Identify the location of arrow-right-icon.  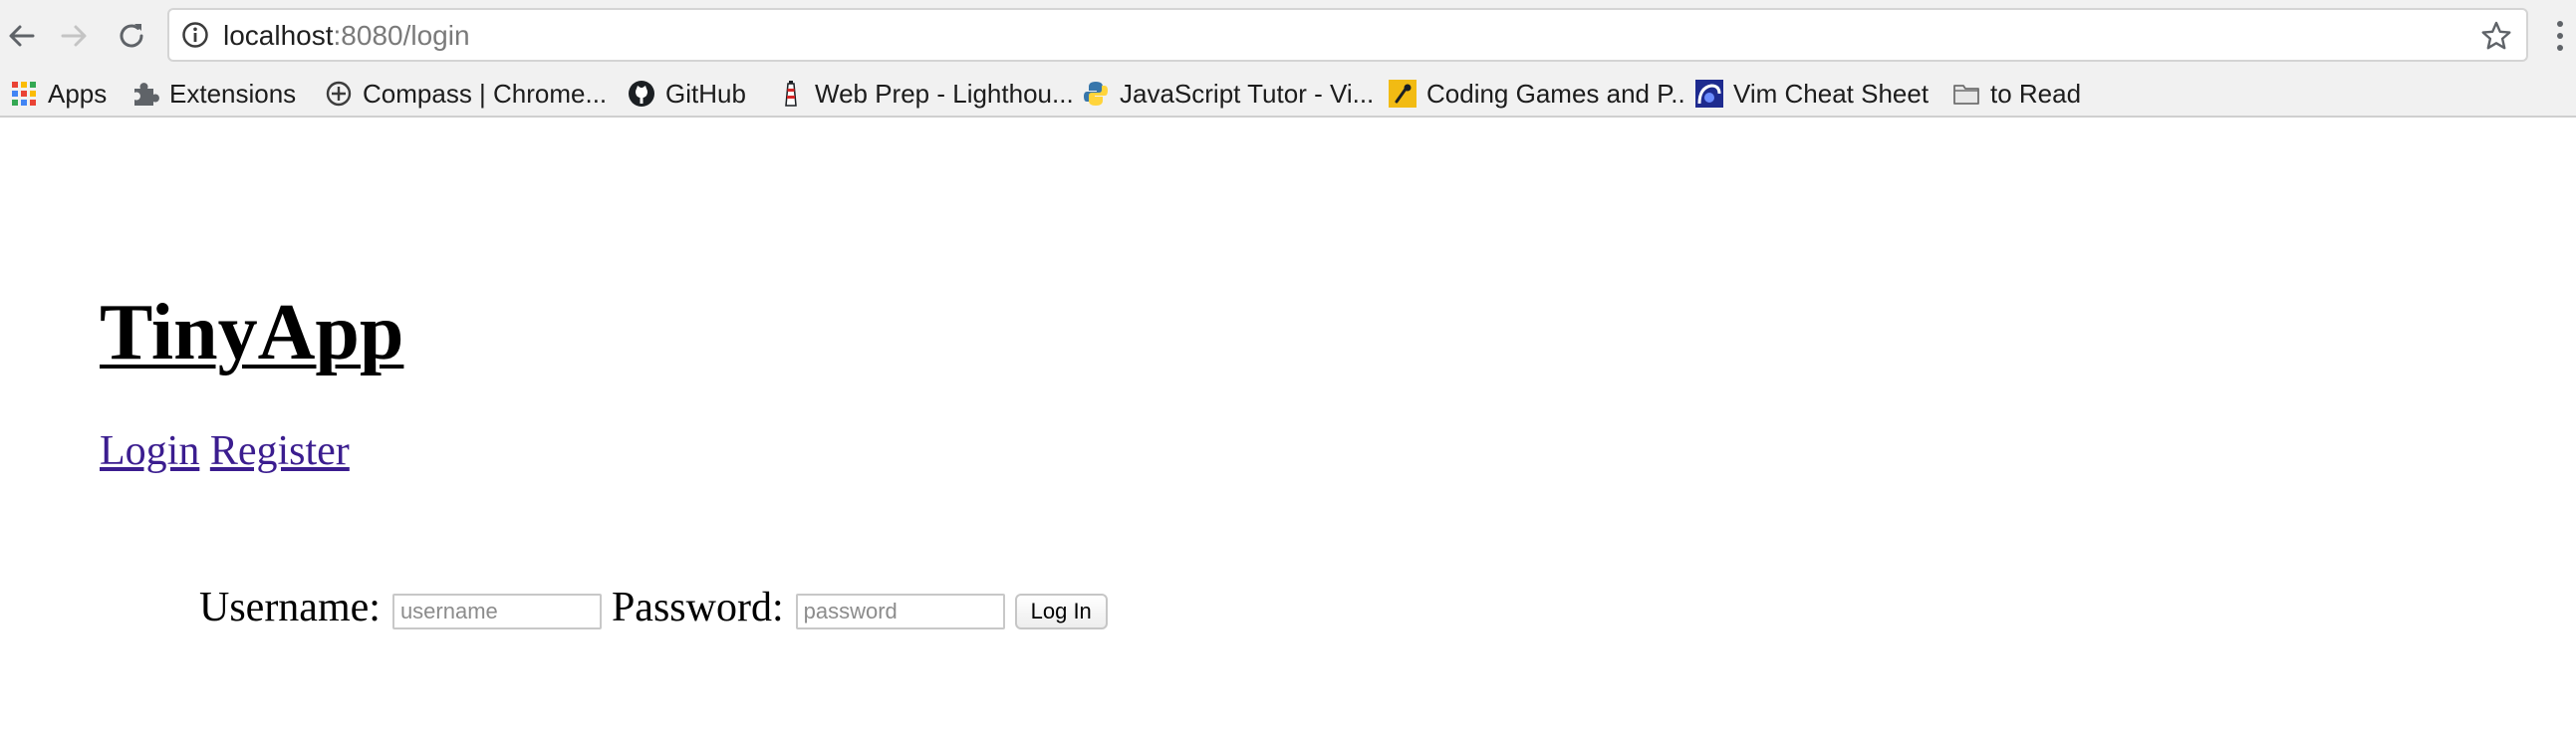
(74, 36).